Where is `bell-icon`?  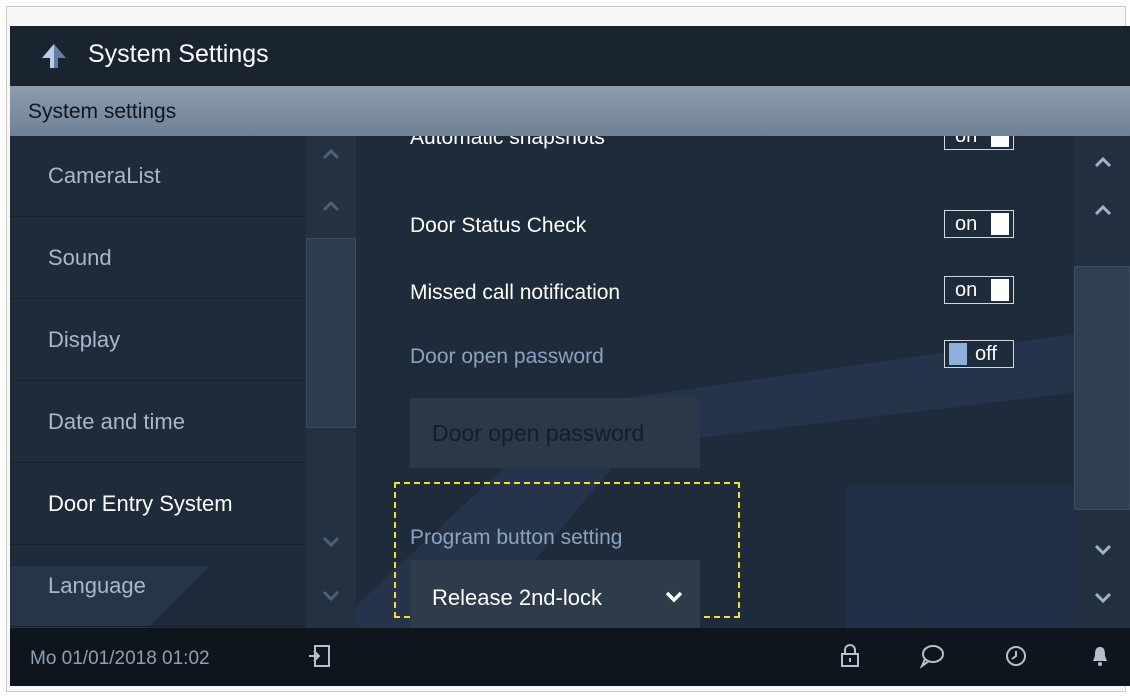 bell-icon is located at coordinates (1100, 656).